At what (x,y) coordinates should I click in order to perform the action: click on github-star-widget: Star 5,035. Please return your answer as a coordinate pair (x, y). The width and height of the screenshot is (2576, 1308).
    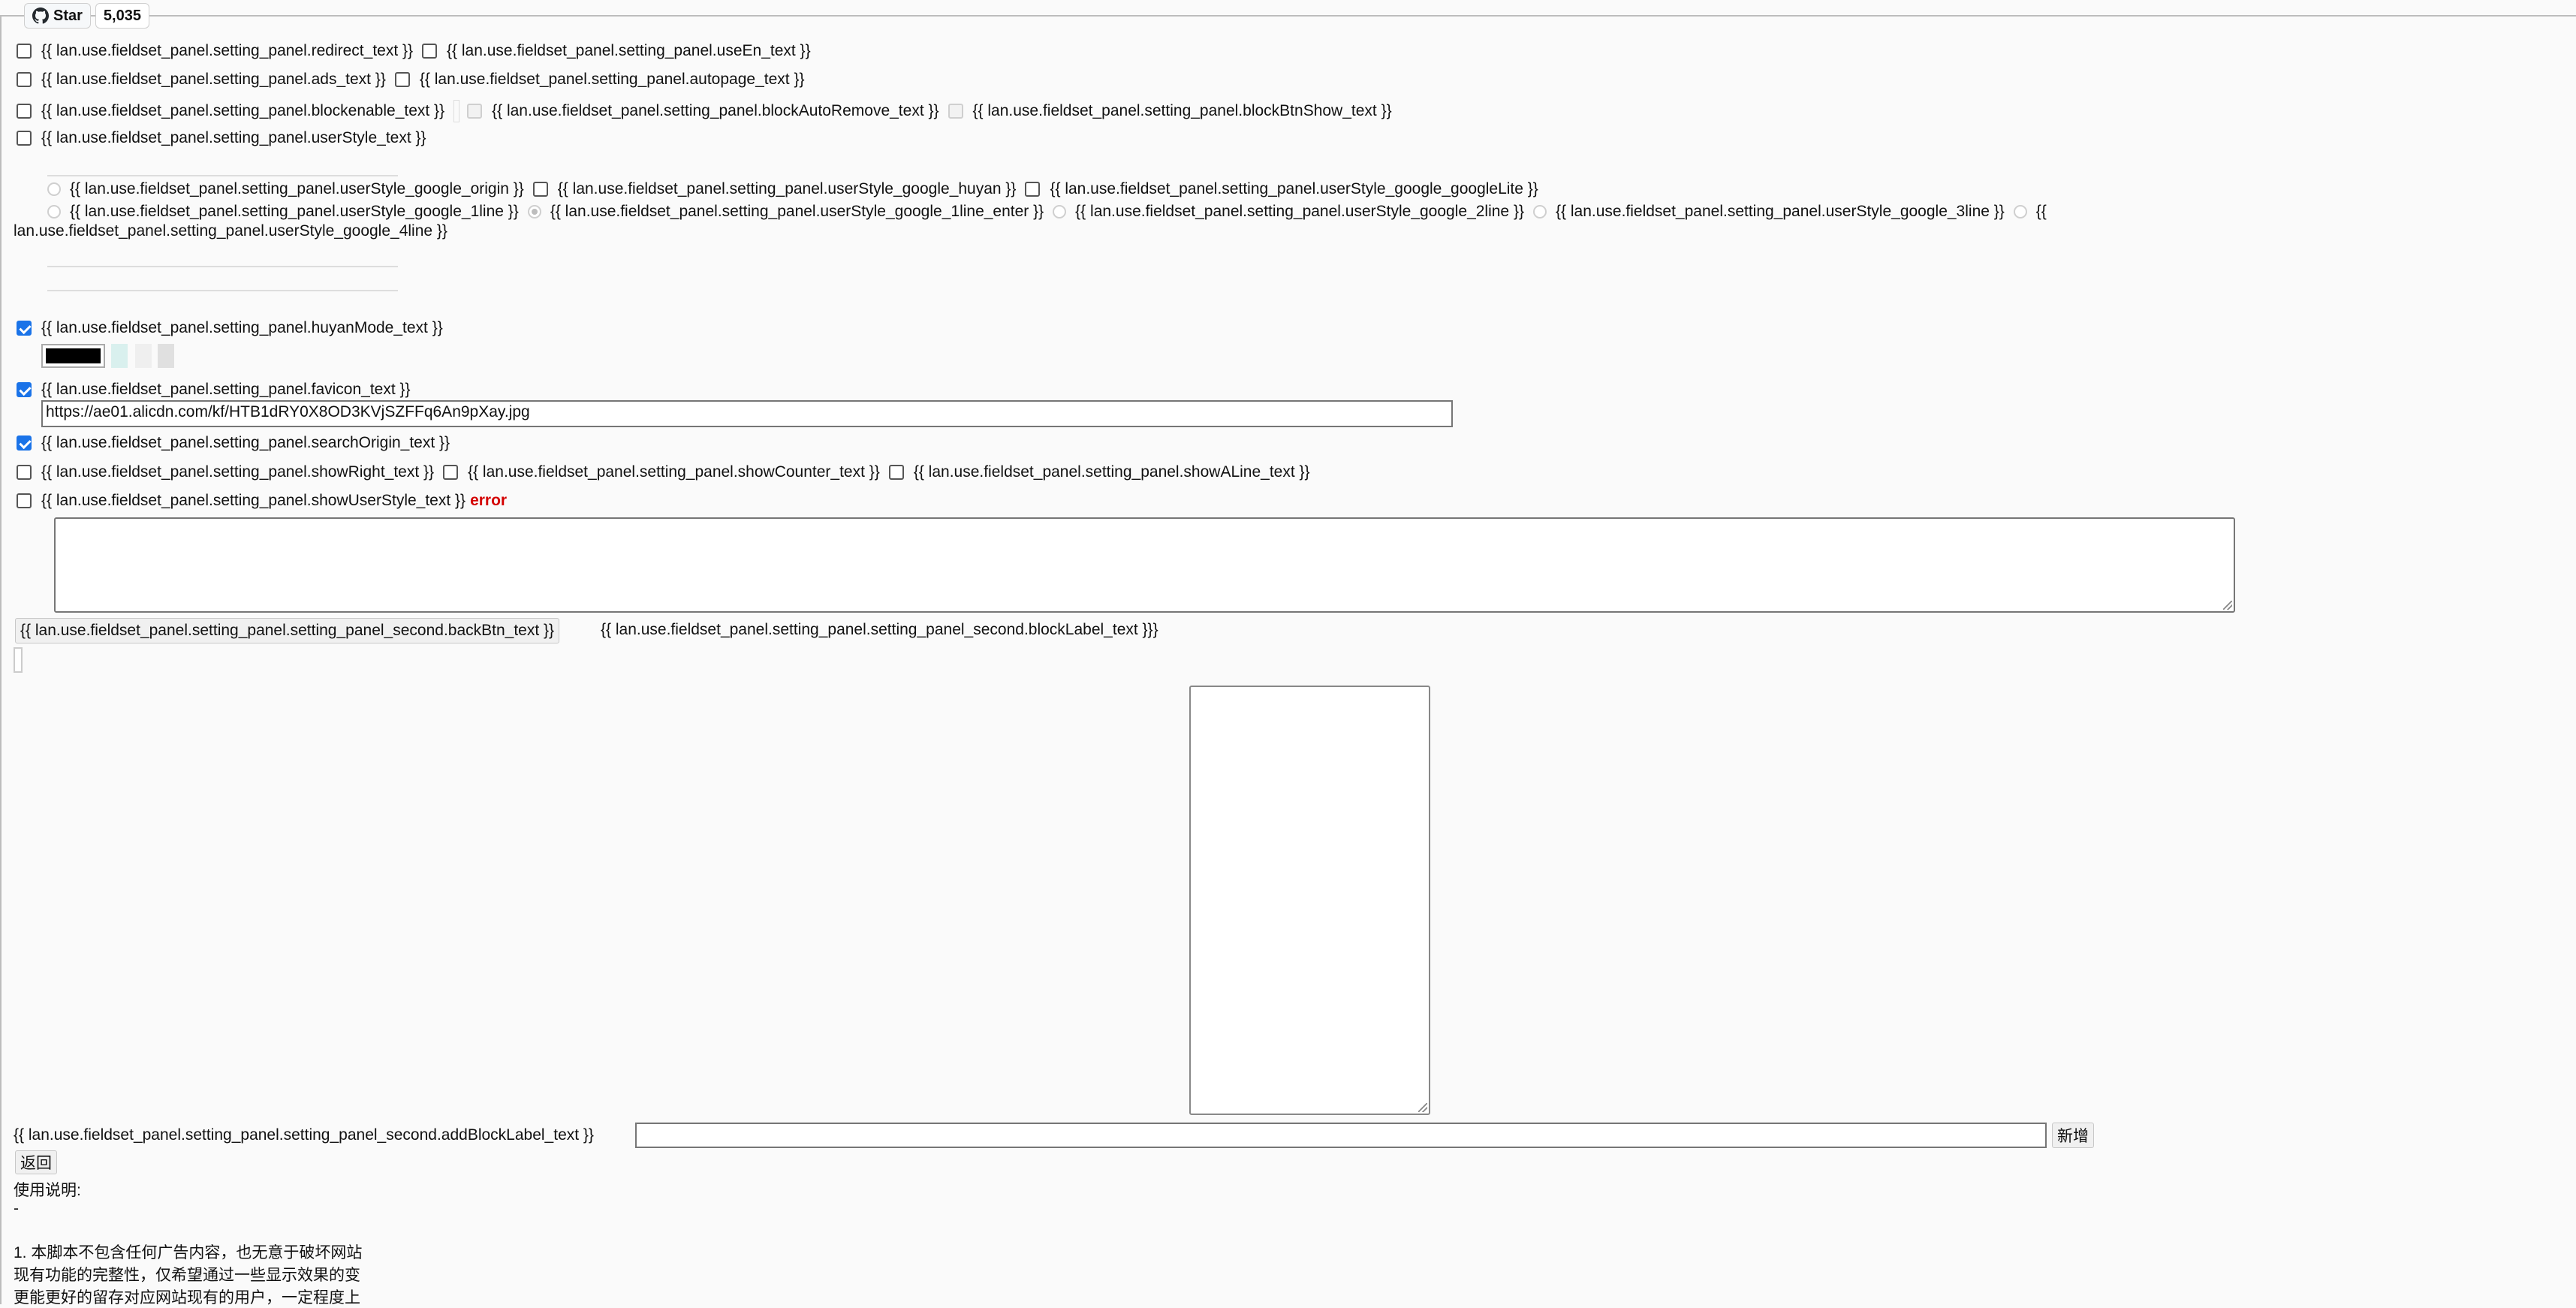
    Looking at the image, I should click on (86, 16).